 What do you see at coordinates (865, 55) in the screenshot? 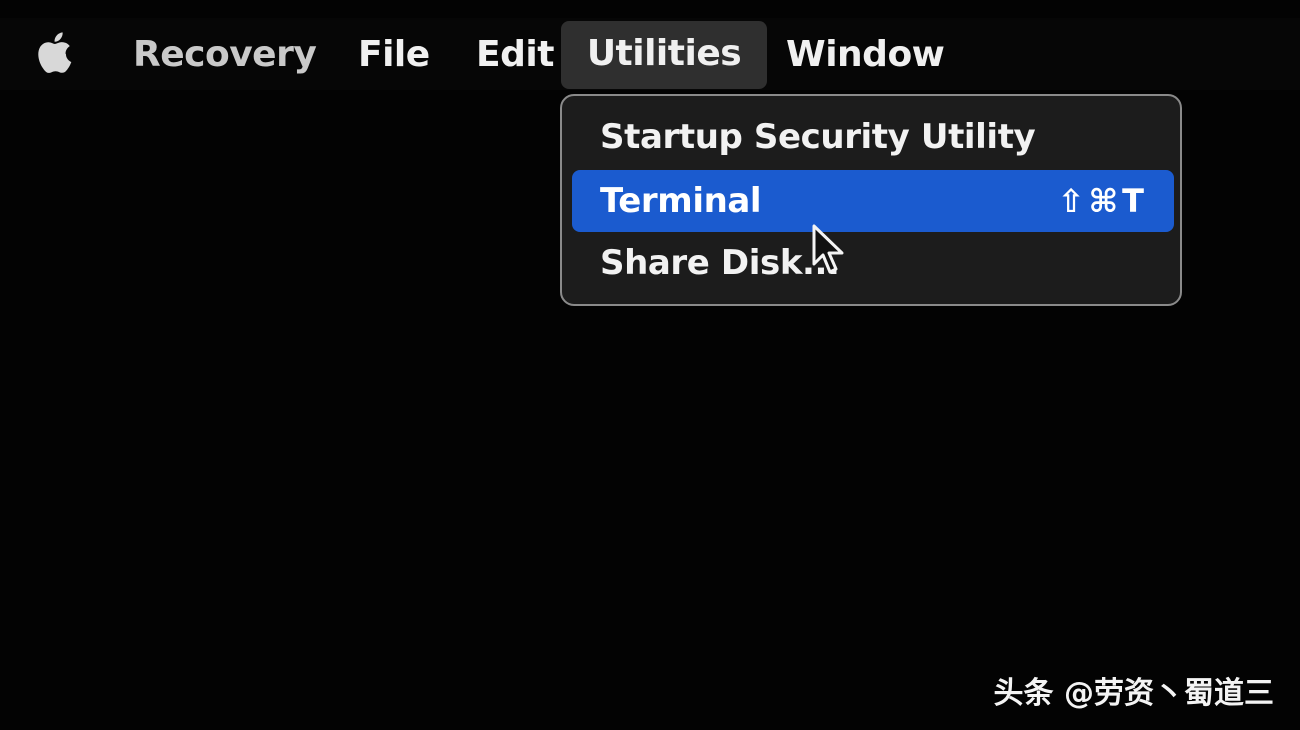
I see `menu-window: Window` at bounding box center [865, 55].